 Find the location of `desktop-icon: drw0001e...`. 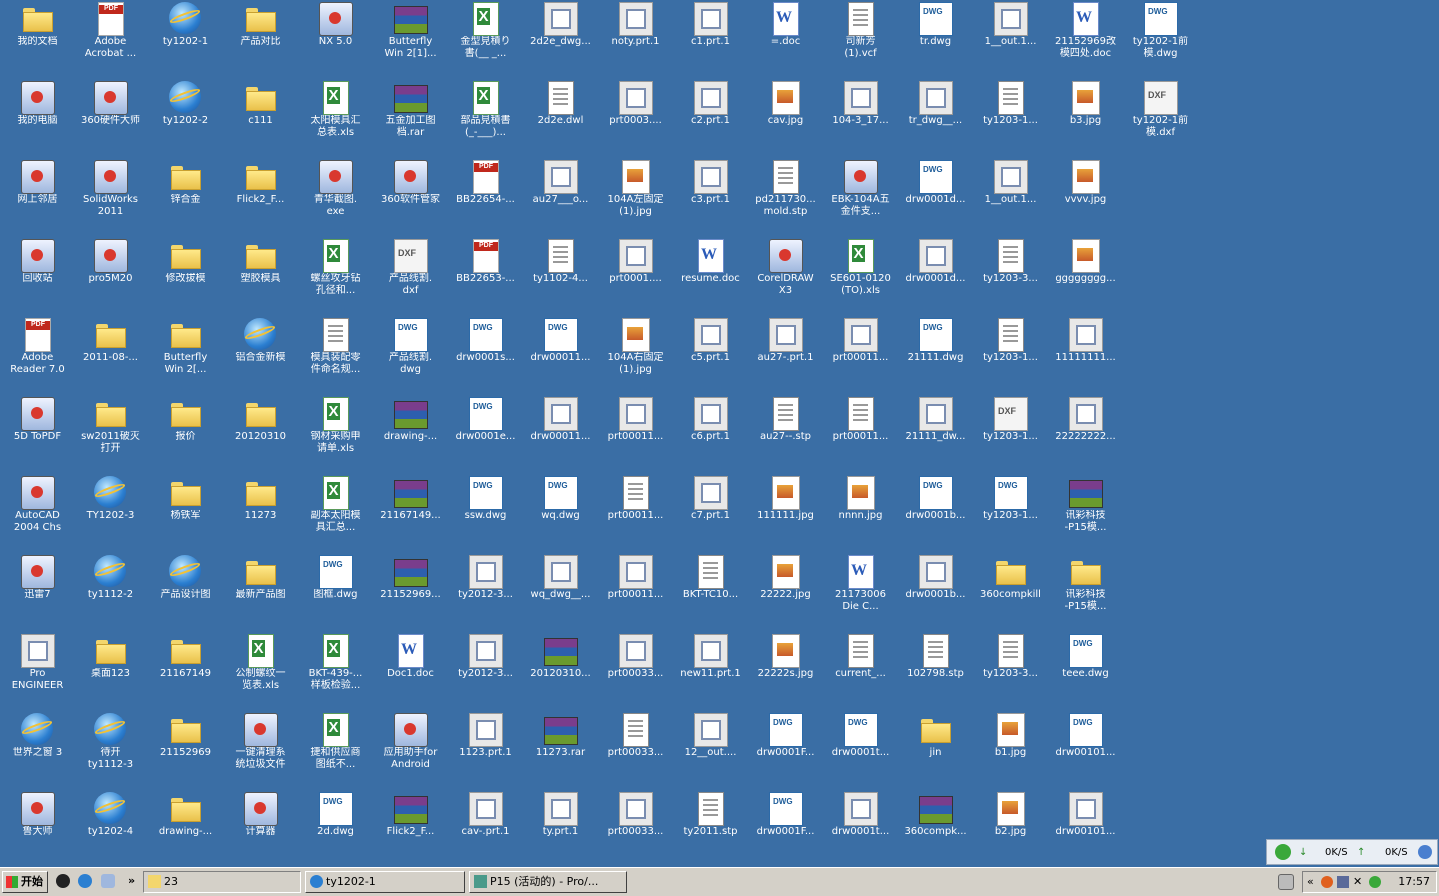

desktop-icon: drw0001e... is located at coordinates (485, 436).